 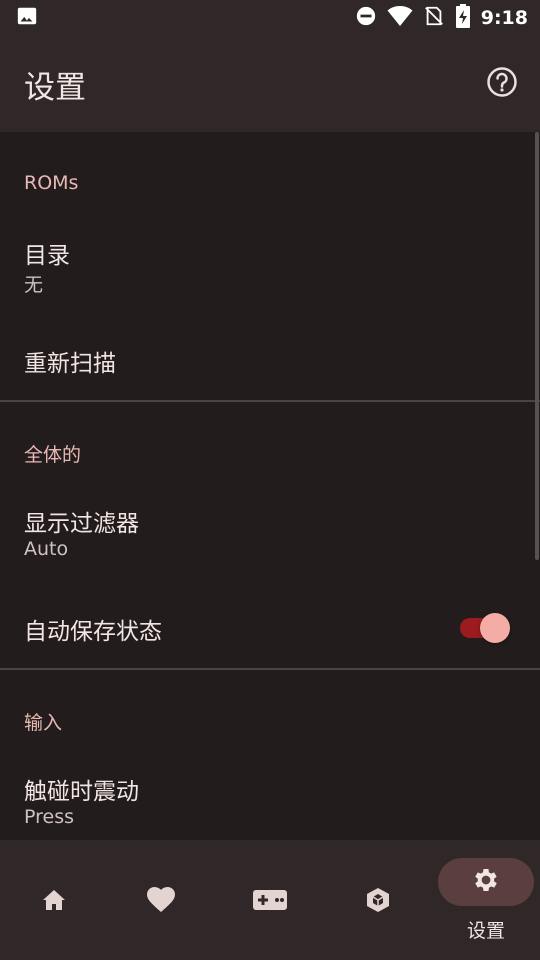 I want to click on nav-favorites, so click(x=161, y=900).